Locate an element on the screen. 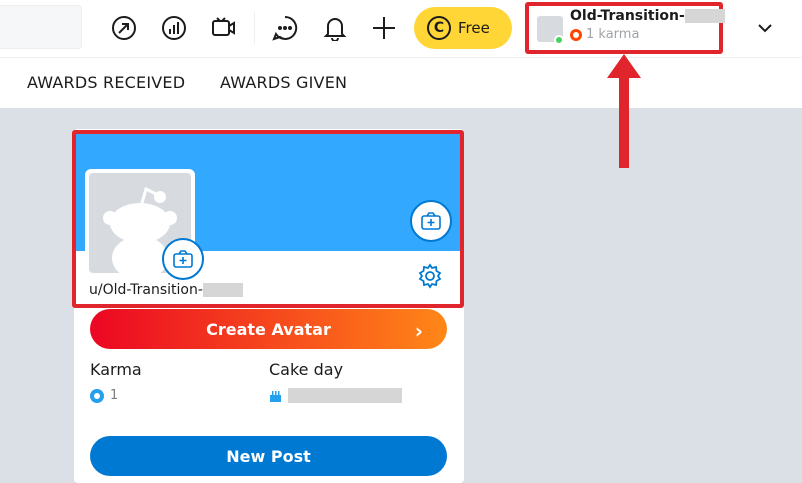 The width and height of the screenshot is (802, 483). notifications-icon is located at coordinates (335, 28).